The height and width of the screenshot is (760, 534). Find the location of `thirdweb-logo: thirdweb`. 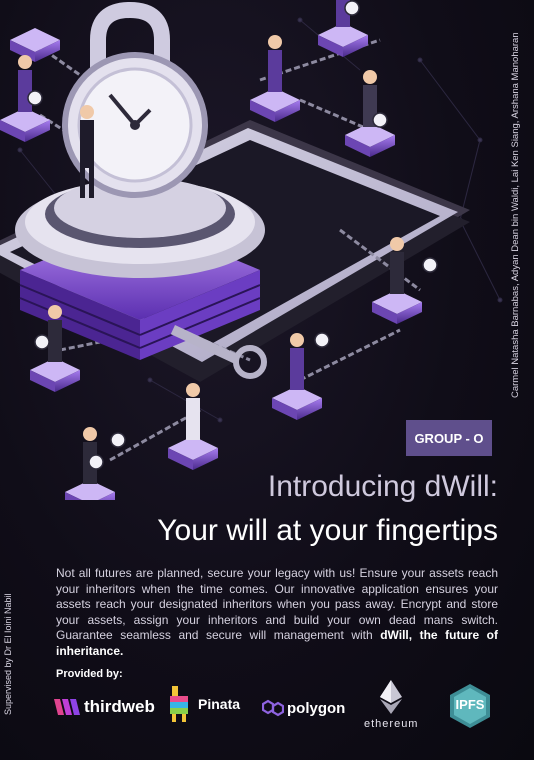

thirdweb-logo: thirdweb is located at coordinates (104, 707).